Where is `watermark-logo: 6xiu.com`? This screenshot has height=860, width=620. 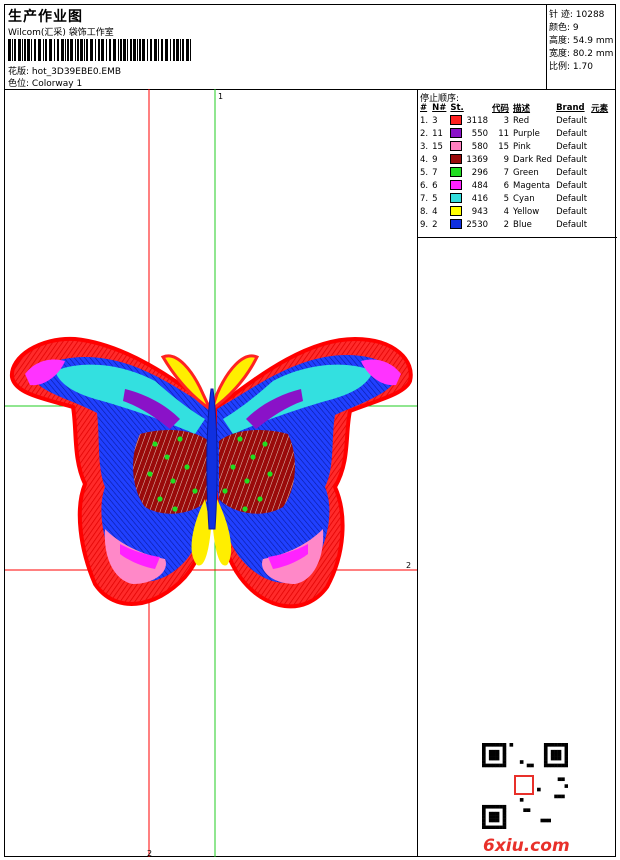 watermark-logo: 6xiu.com is located at coordinates (526, 846).